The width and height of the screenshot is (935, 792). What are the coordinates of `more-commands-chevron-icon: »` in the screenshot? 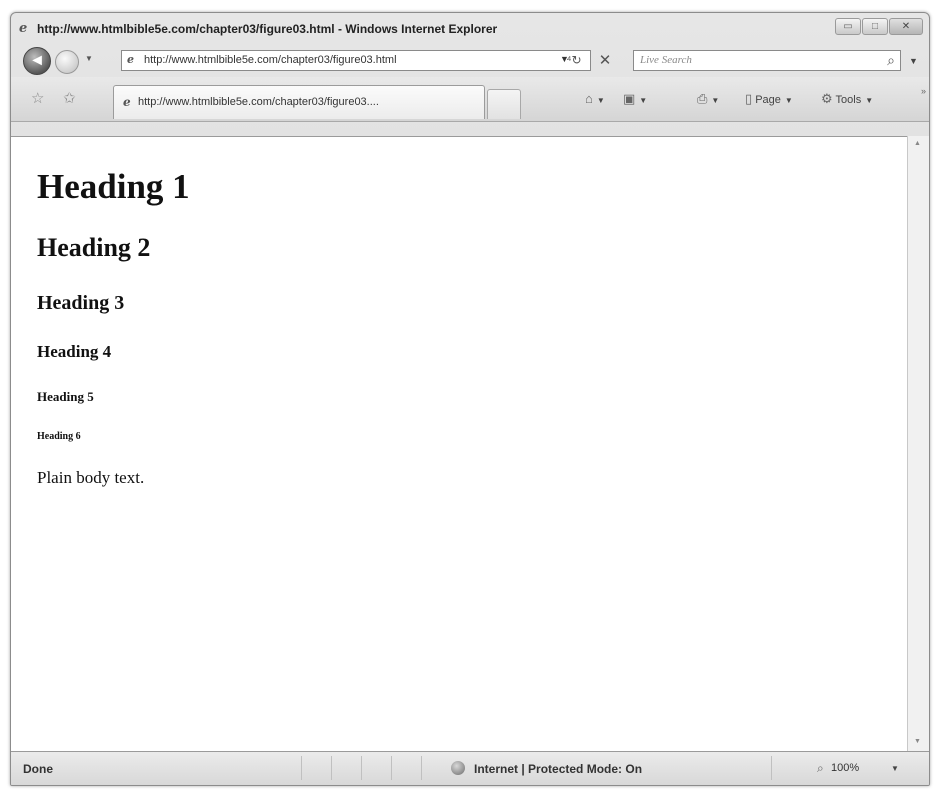 It's located at (923, 91).